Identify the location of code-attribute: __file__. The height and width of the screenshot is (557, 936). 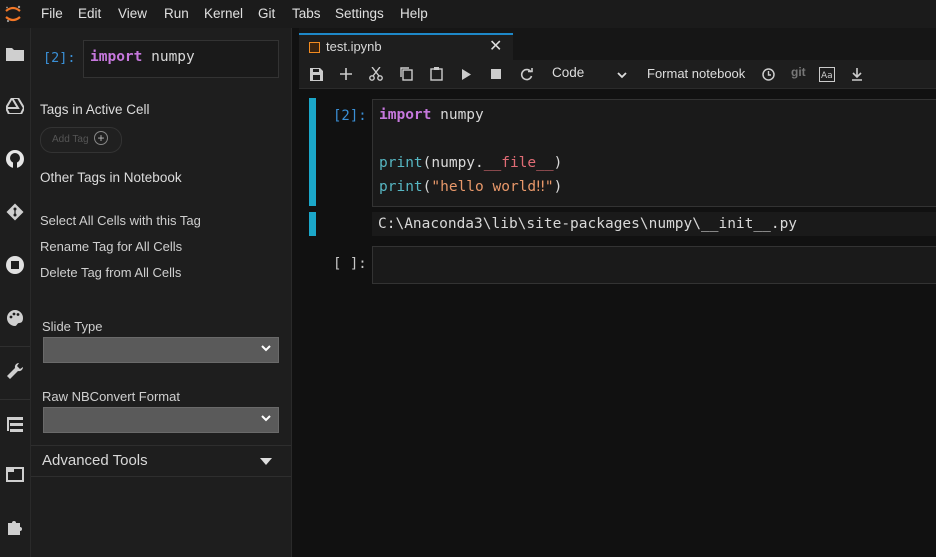
(518, 163).